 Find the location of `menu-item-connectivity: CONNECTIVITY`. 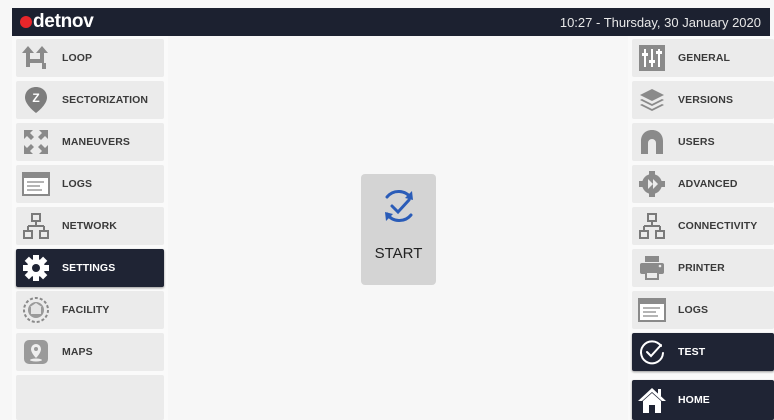

menu-item-connectivity: CONNECTIVITY is located at coordinates (703, 226).